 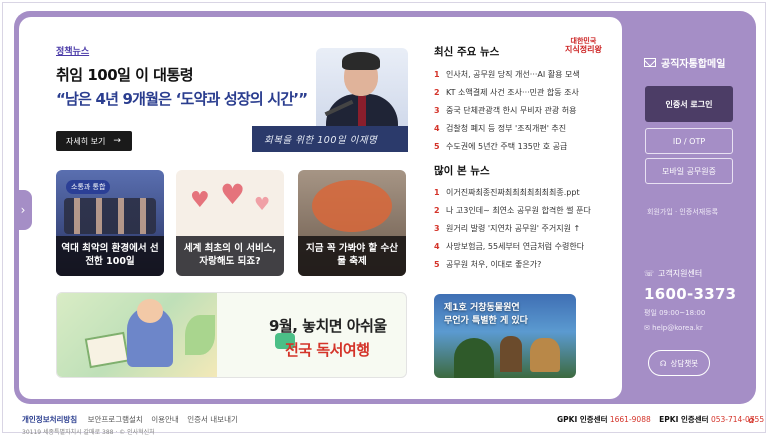 What do you see at coordinates (649, 273) in the screenshot?
I see `phone-icon: ☏` at bounding box center [649, 273].